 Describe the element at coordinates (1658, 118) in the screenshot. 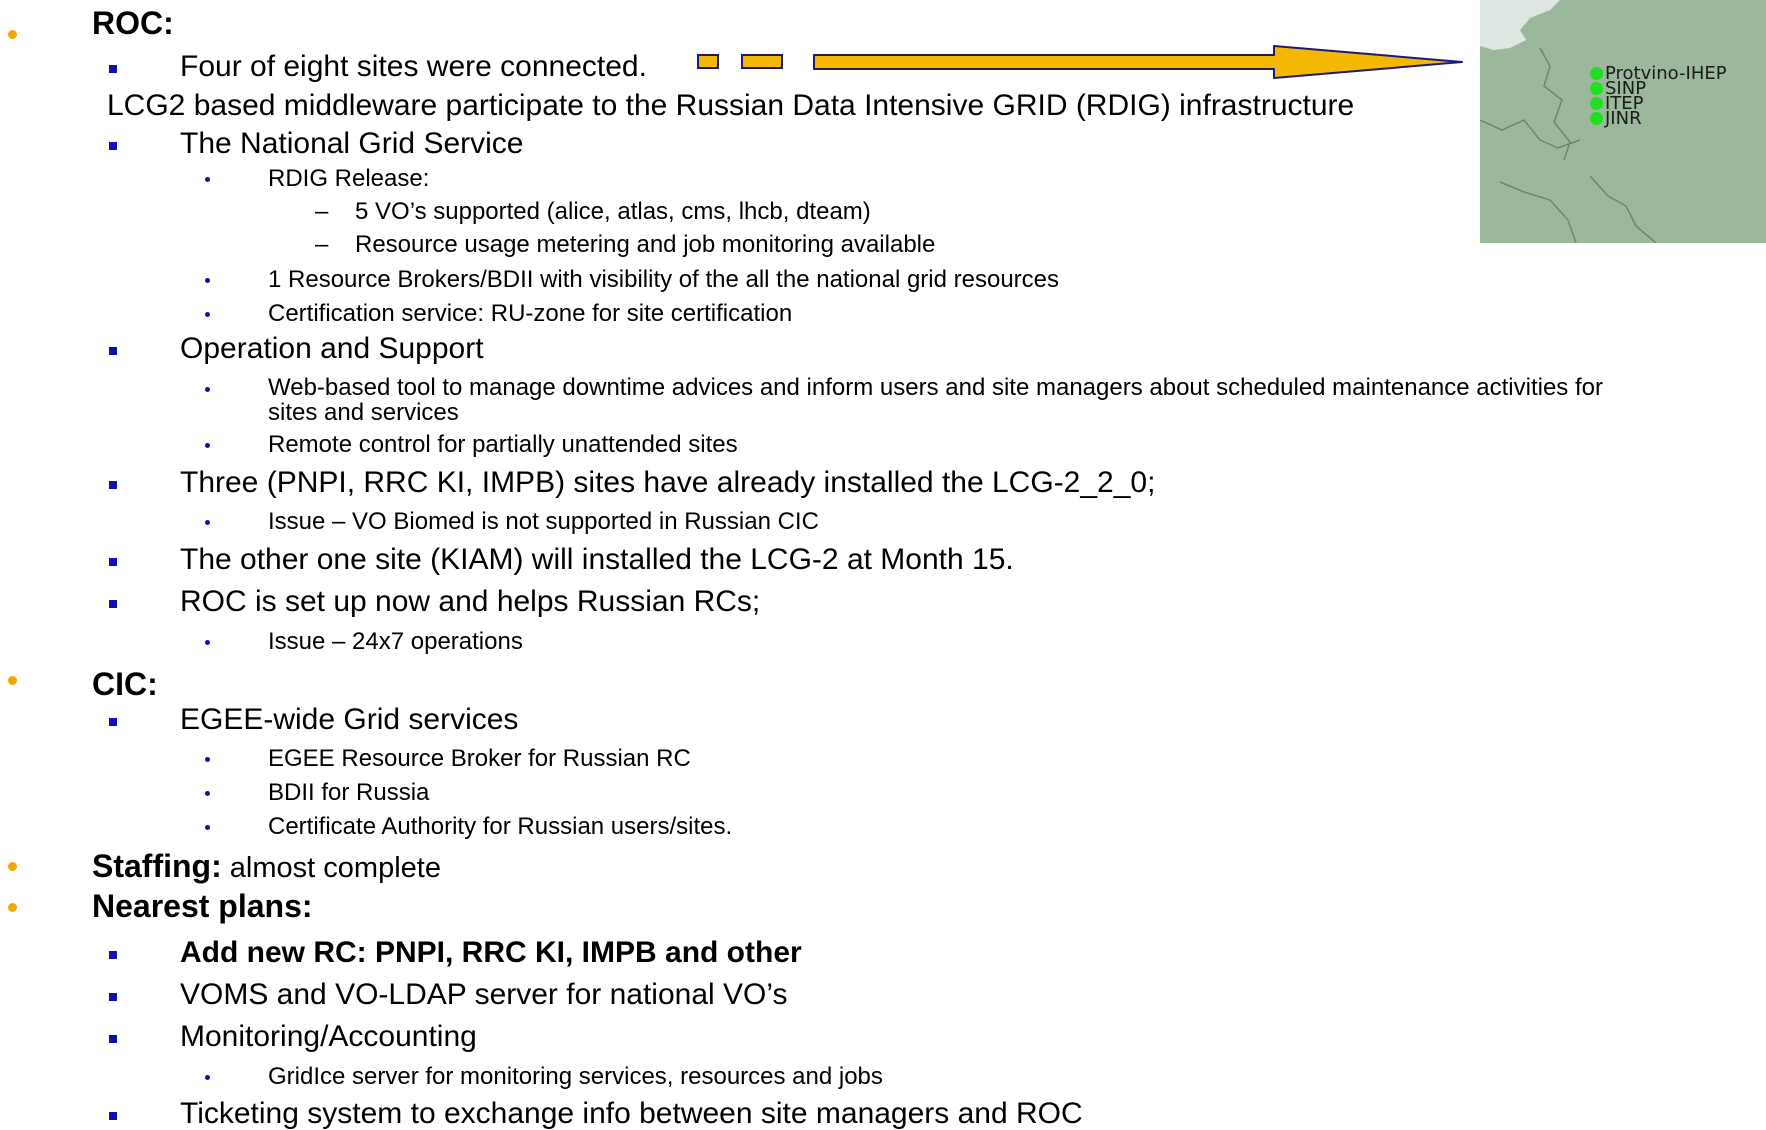

I see `site-jinr: JINR` at that location.